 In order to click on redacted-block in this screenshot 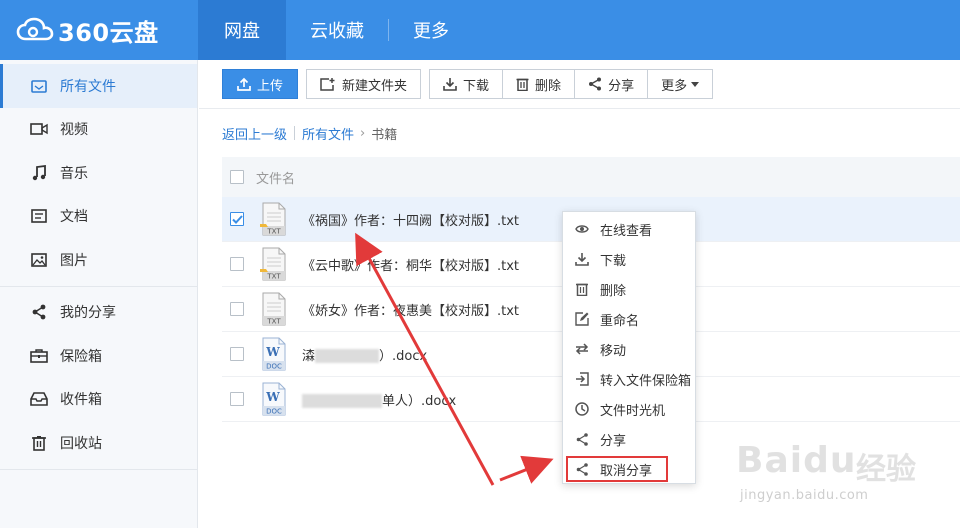, I will do `click(347, 356)`.